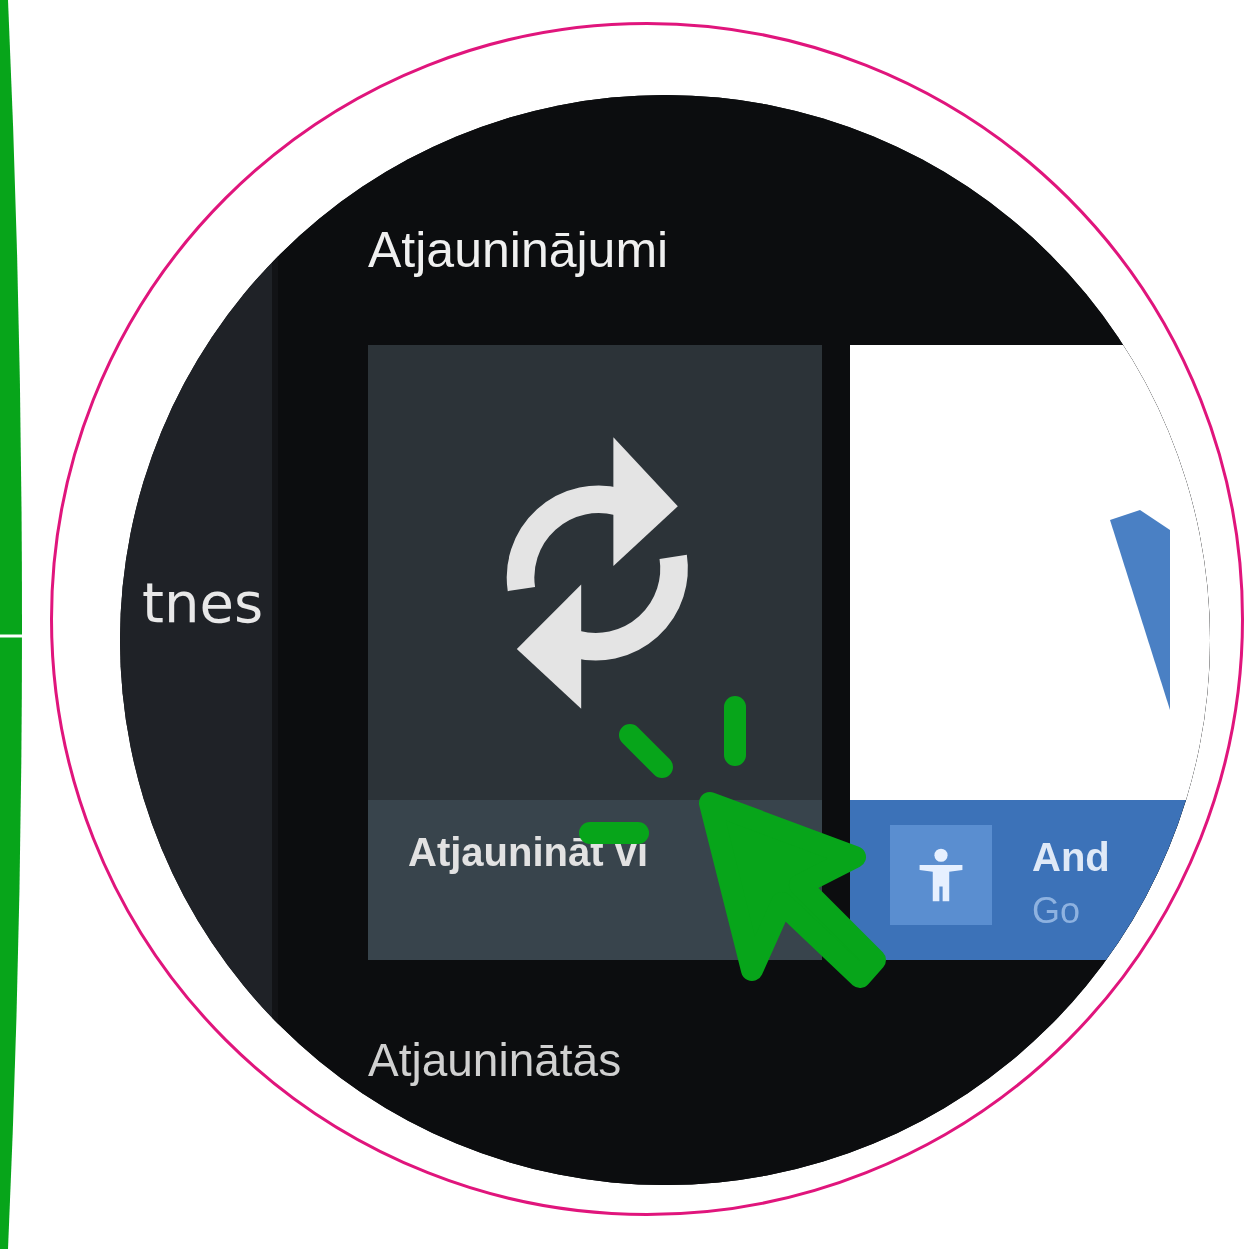 The width and height of the screenshot is (1246, 1249). I want to click on section-title: Atjauninātās, so click(495, 1060).